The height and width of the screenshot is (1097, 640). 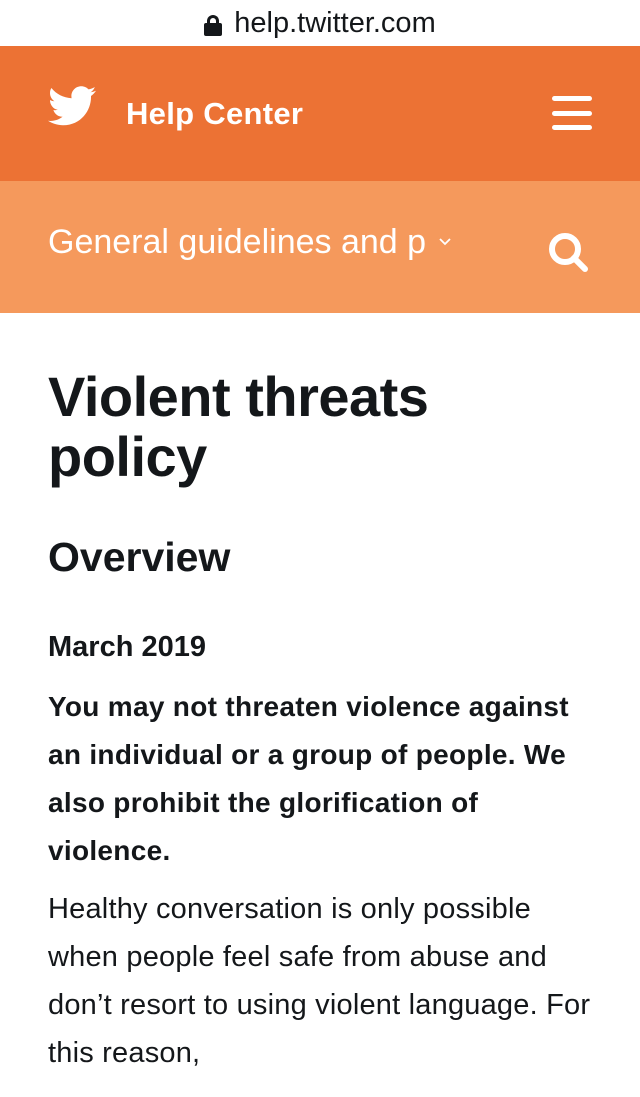 What do you see at coordinates (213, 25) in the screenshot?
I see `lock-icon` at bounding box center [213, 25].